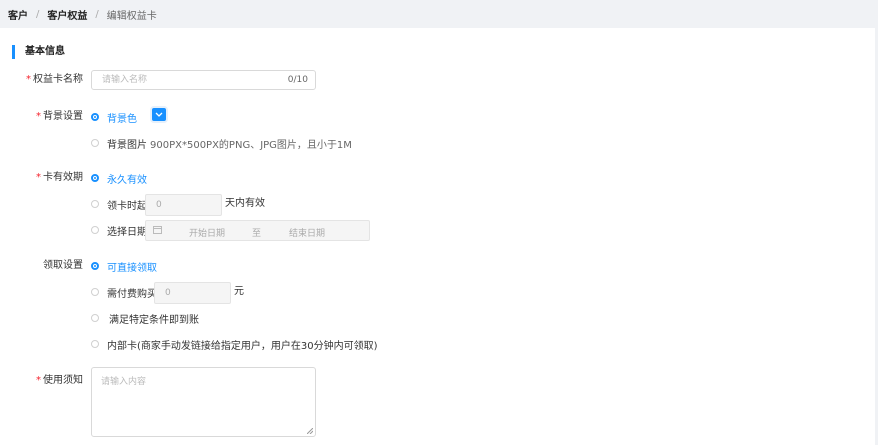  I want to click on radio-label: 背景图片, so click(127, 145).